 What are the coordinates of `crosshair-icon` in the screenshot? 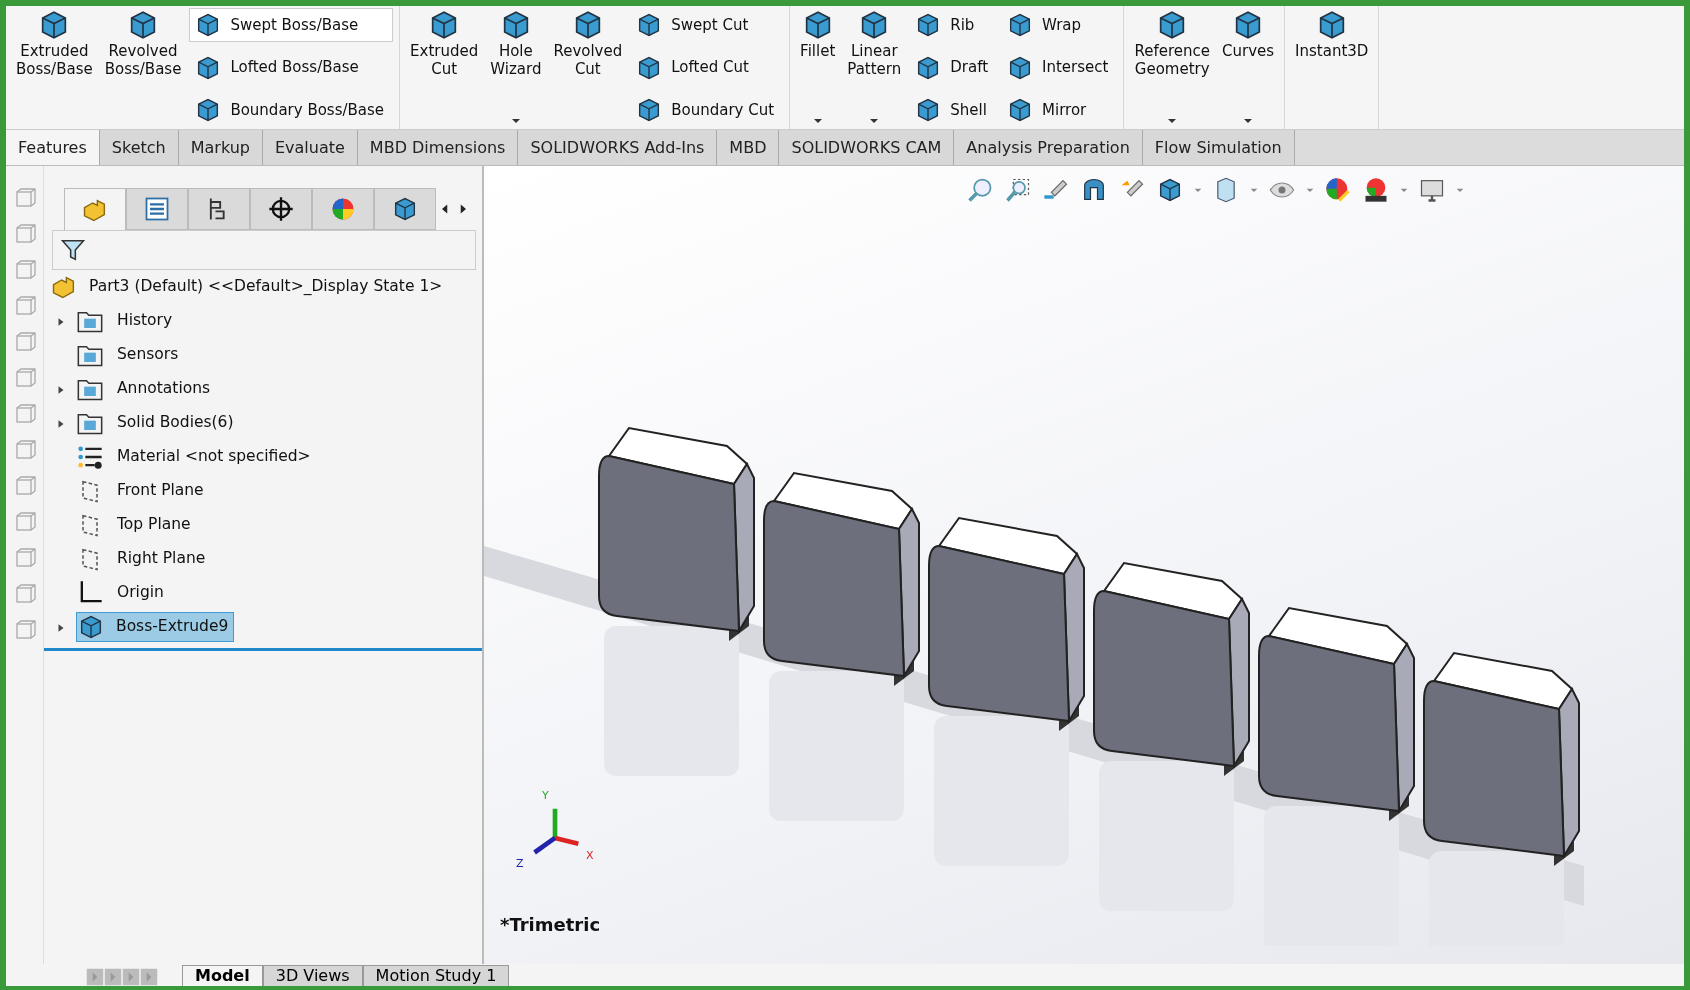 It's located at (281, 209).